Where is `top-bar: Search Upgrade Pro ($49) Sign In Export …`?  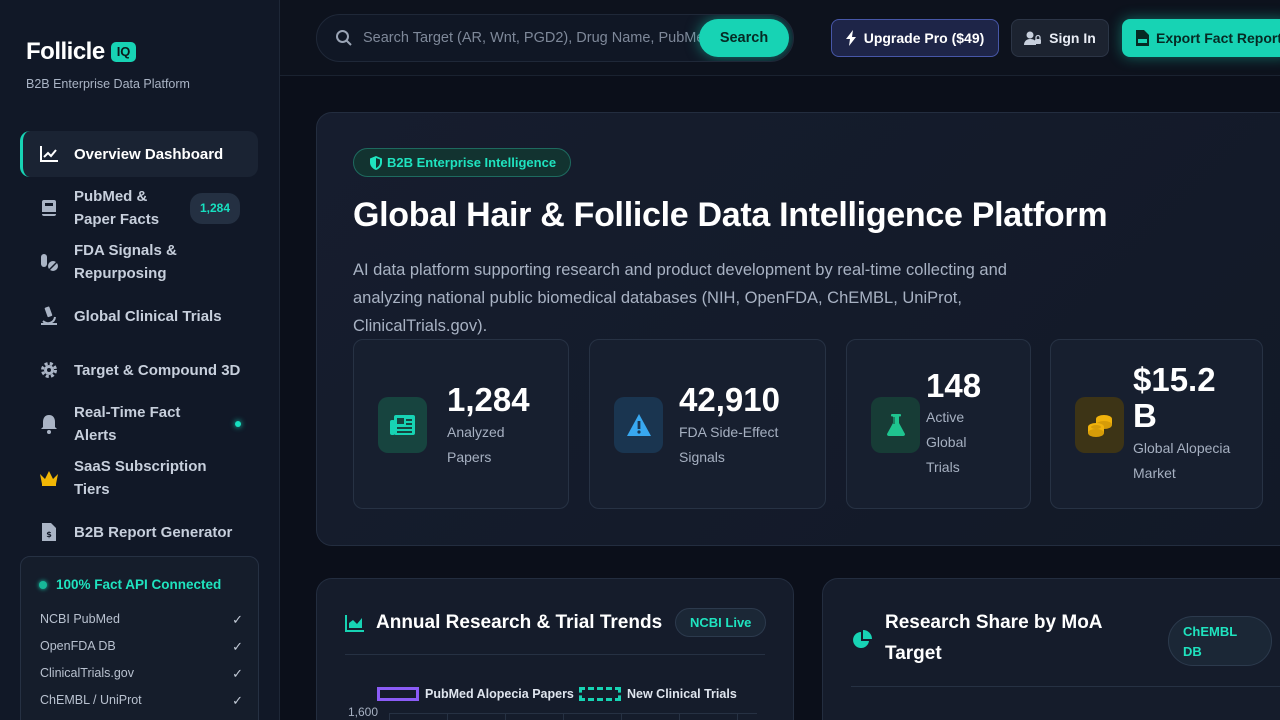
top-bar: Search Upgrade Pro ($49) Sign In Export … is located at coordinates (780, 38).